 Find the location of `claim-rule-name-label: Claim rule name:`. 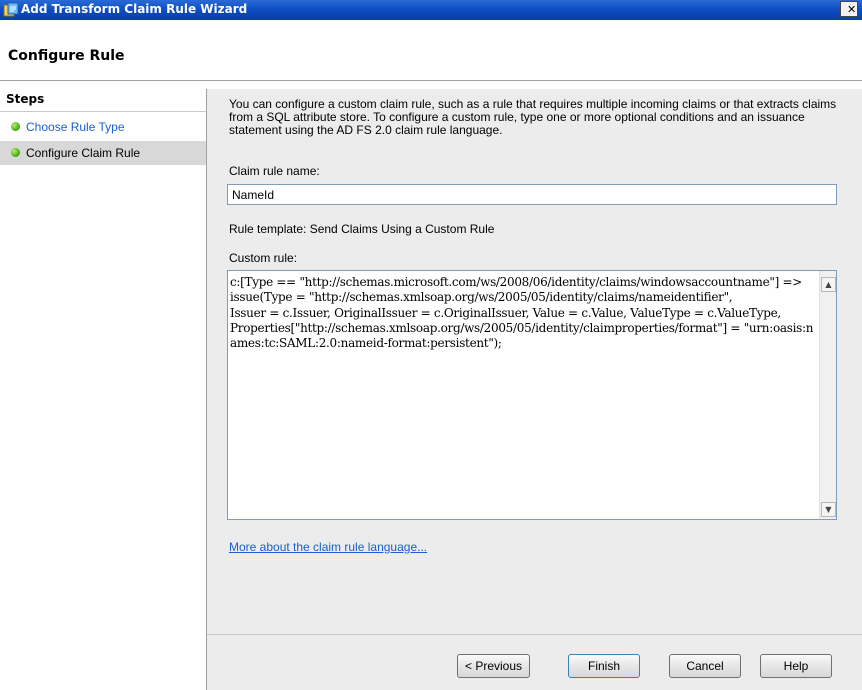

claim-rule-name-label: Claim rule name: is located at coordinates (274, 171).